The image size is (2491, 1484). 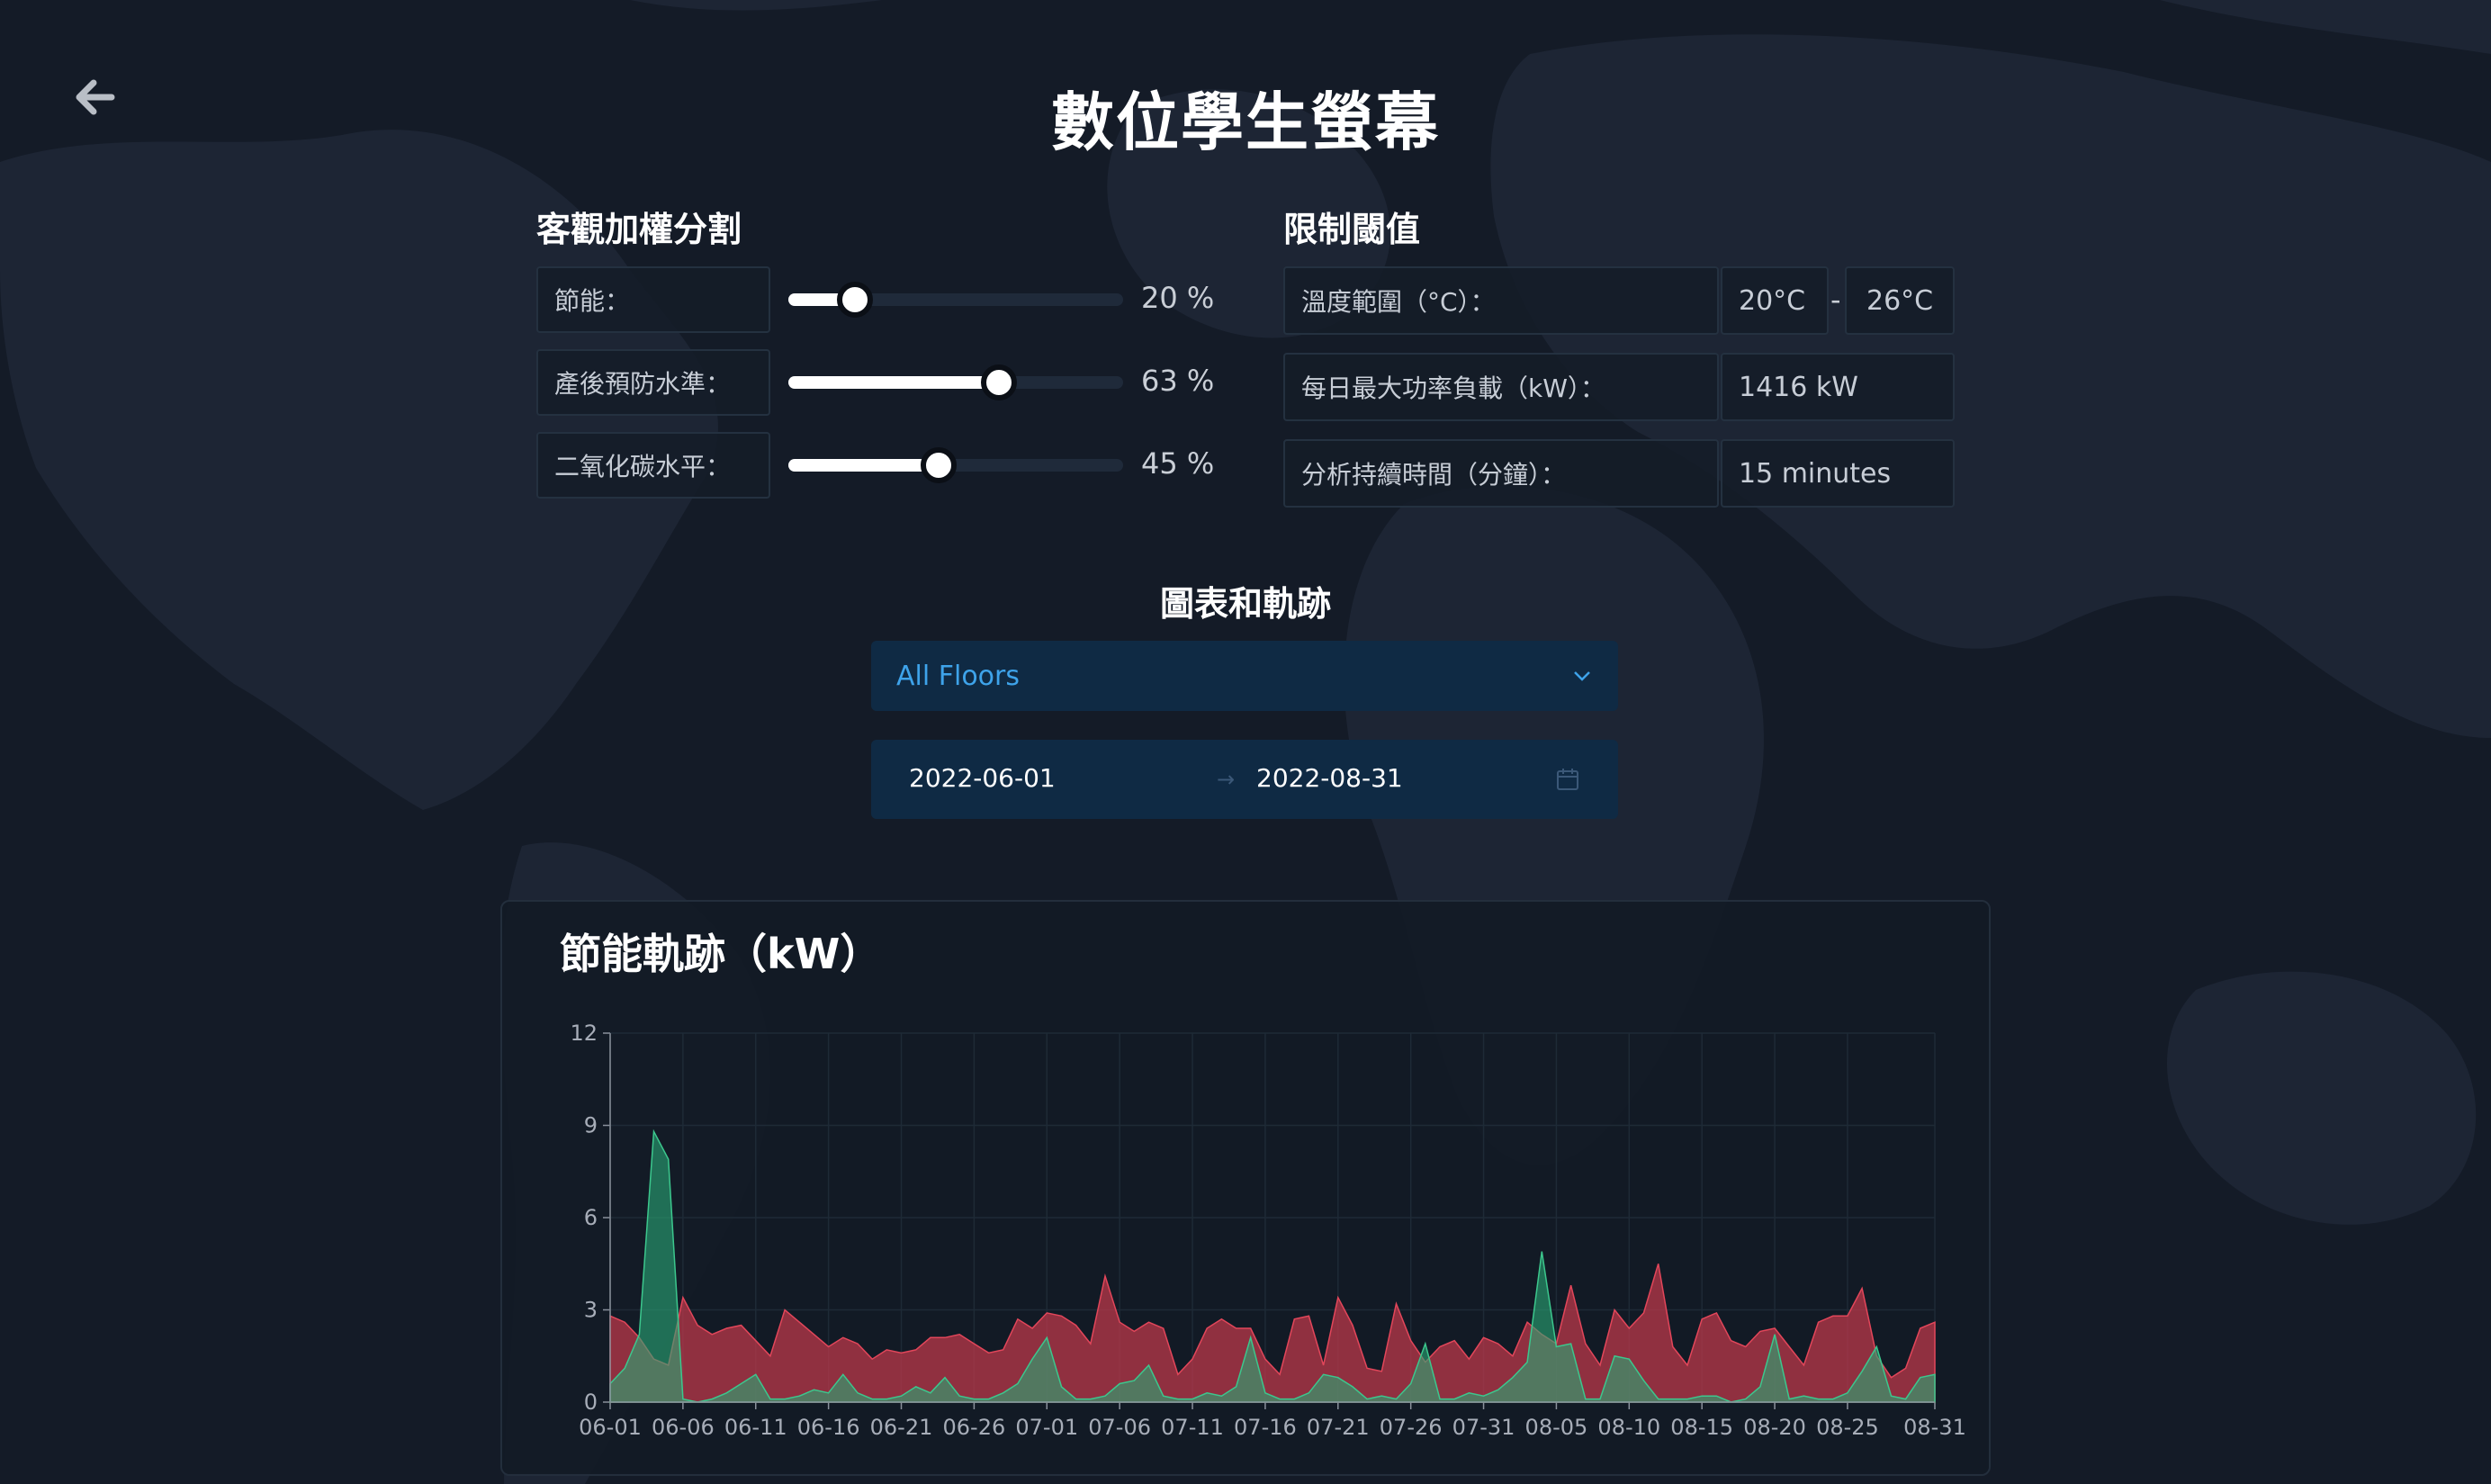 I want to click on x-tick-label: 06-21, so click(x=901, y=1428).